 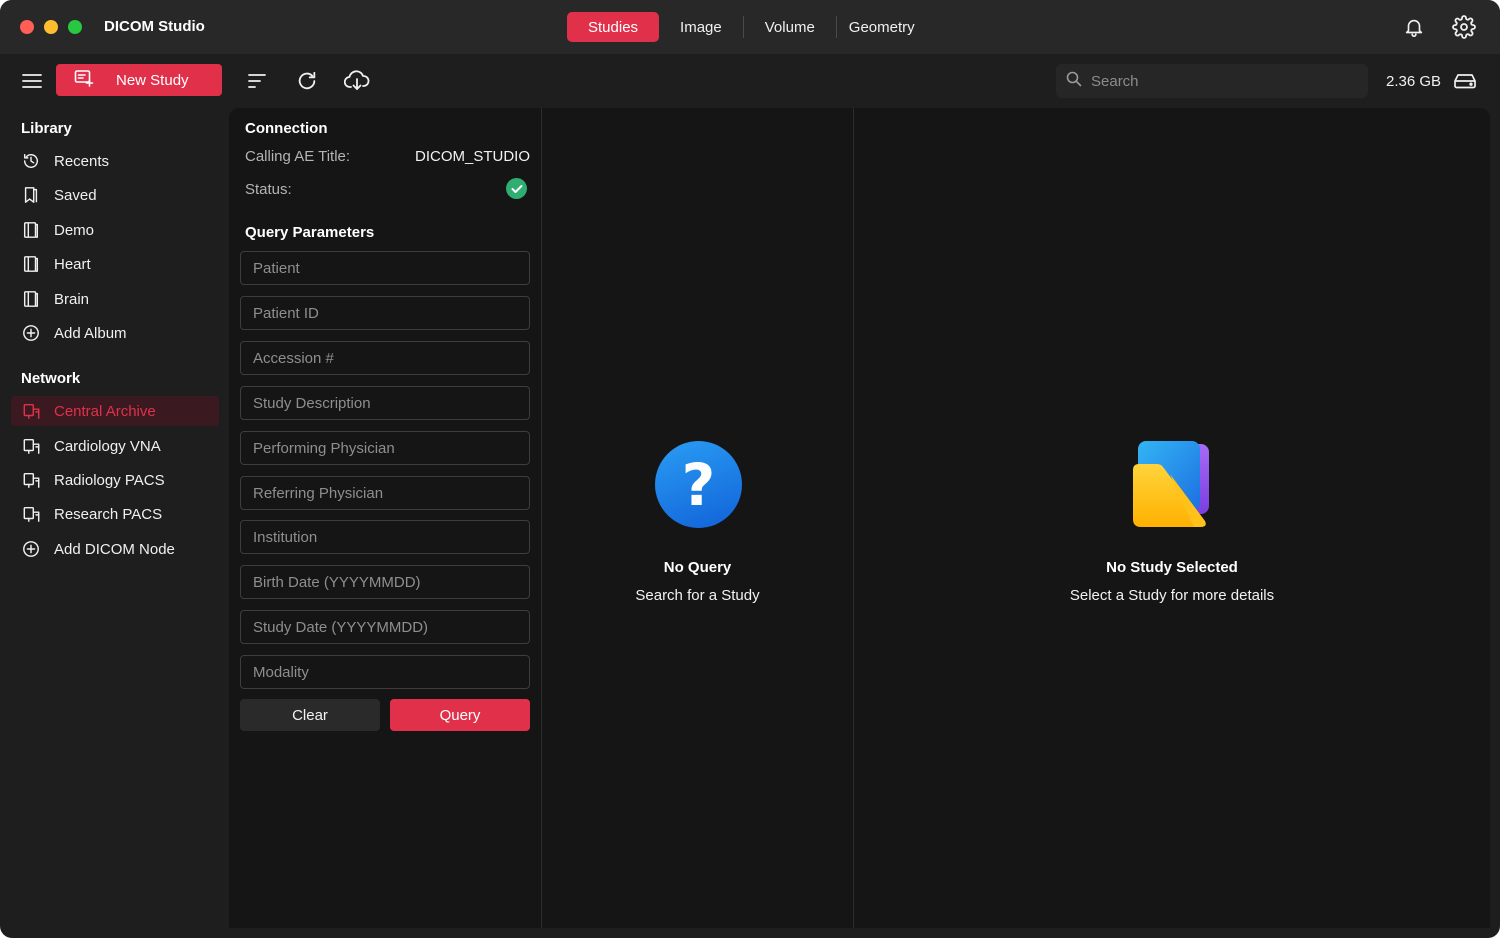 I want to click on patient-input, so click(x=385, y=268).